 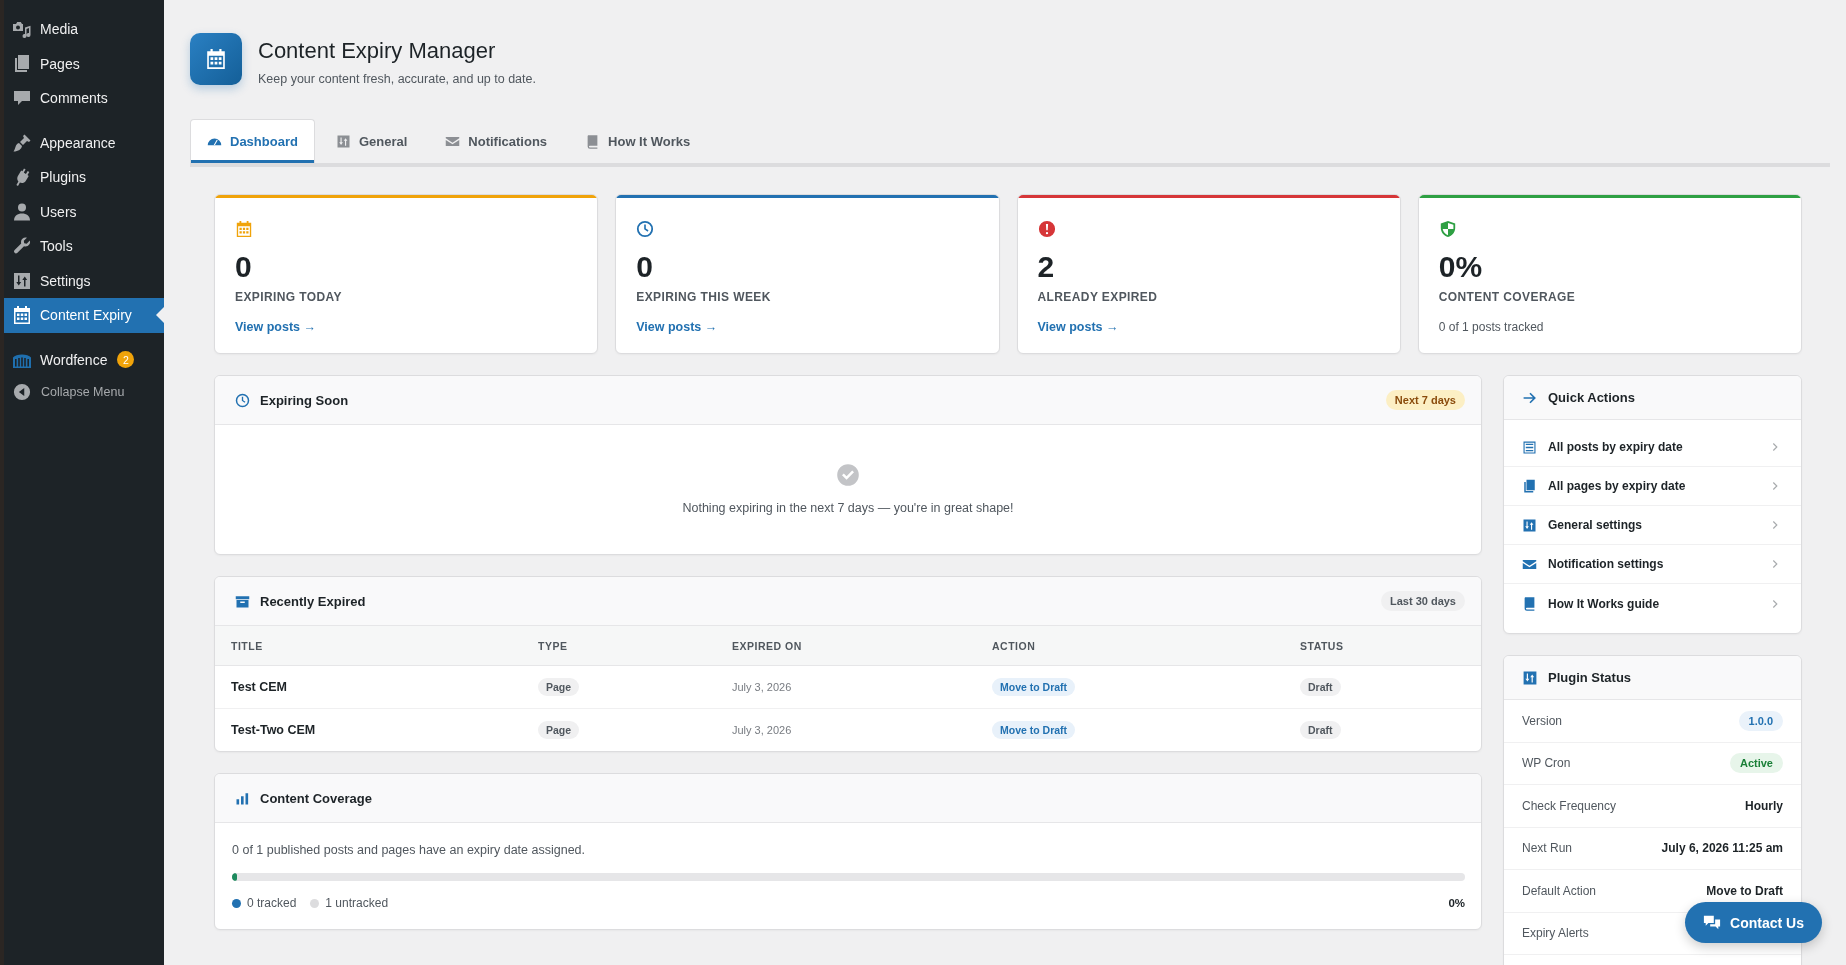 What do you see at coordinates (1760, 720) in the screenshot?
I see `version-badge: 1.0.0` at bounding box center [1760, 720].